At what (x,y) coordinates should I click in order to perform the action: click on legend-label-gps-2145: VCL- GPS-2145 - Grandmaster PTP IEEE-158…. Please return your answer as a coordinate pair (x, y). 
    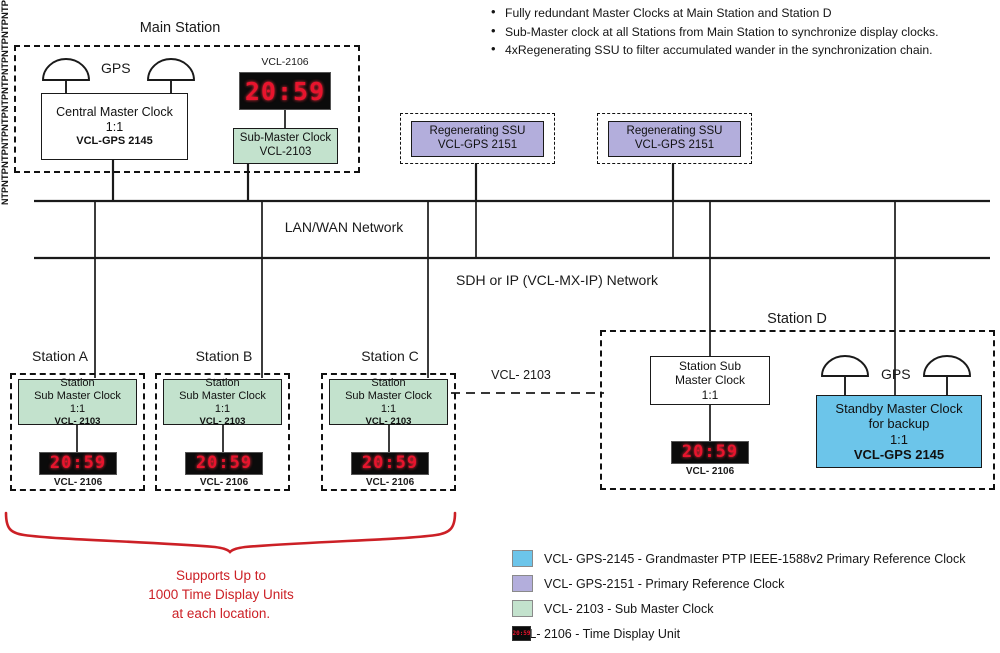
    Looking at the image, I should click on (755, 558).